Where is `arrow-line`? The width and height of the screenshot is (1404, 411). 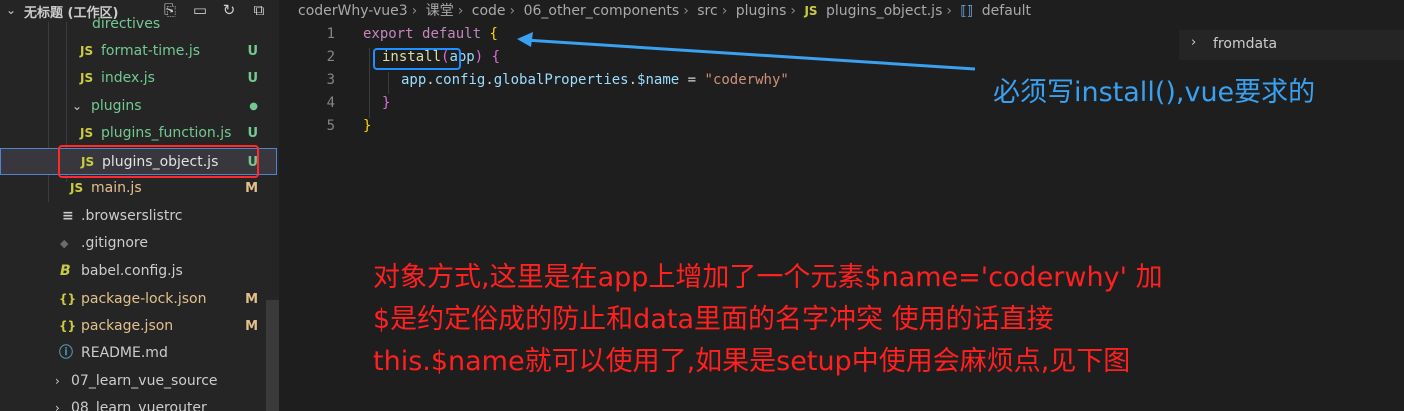 arrow-line is located at coordinates (750, 54).